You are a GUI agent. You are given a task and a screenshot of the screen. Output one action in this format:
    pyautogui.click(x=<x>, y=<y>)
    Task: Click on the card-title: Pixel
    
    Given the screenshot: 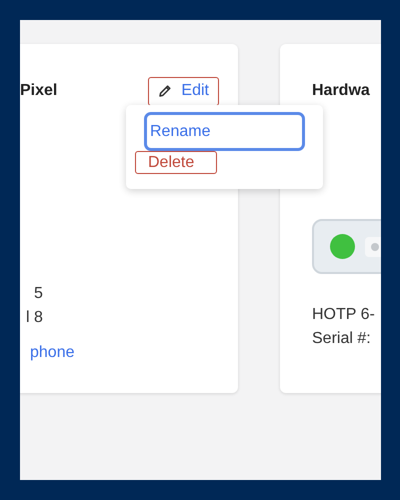 What is the action you would take?
    pyautogui.click(x=39, y=91)
    